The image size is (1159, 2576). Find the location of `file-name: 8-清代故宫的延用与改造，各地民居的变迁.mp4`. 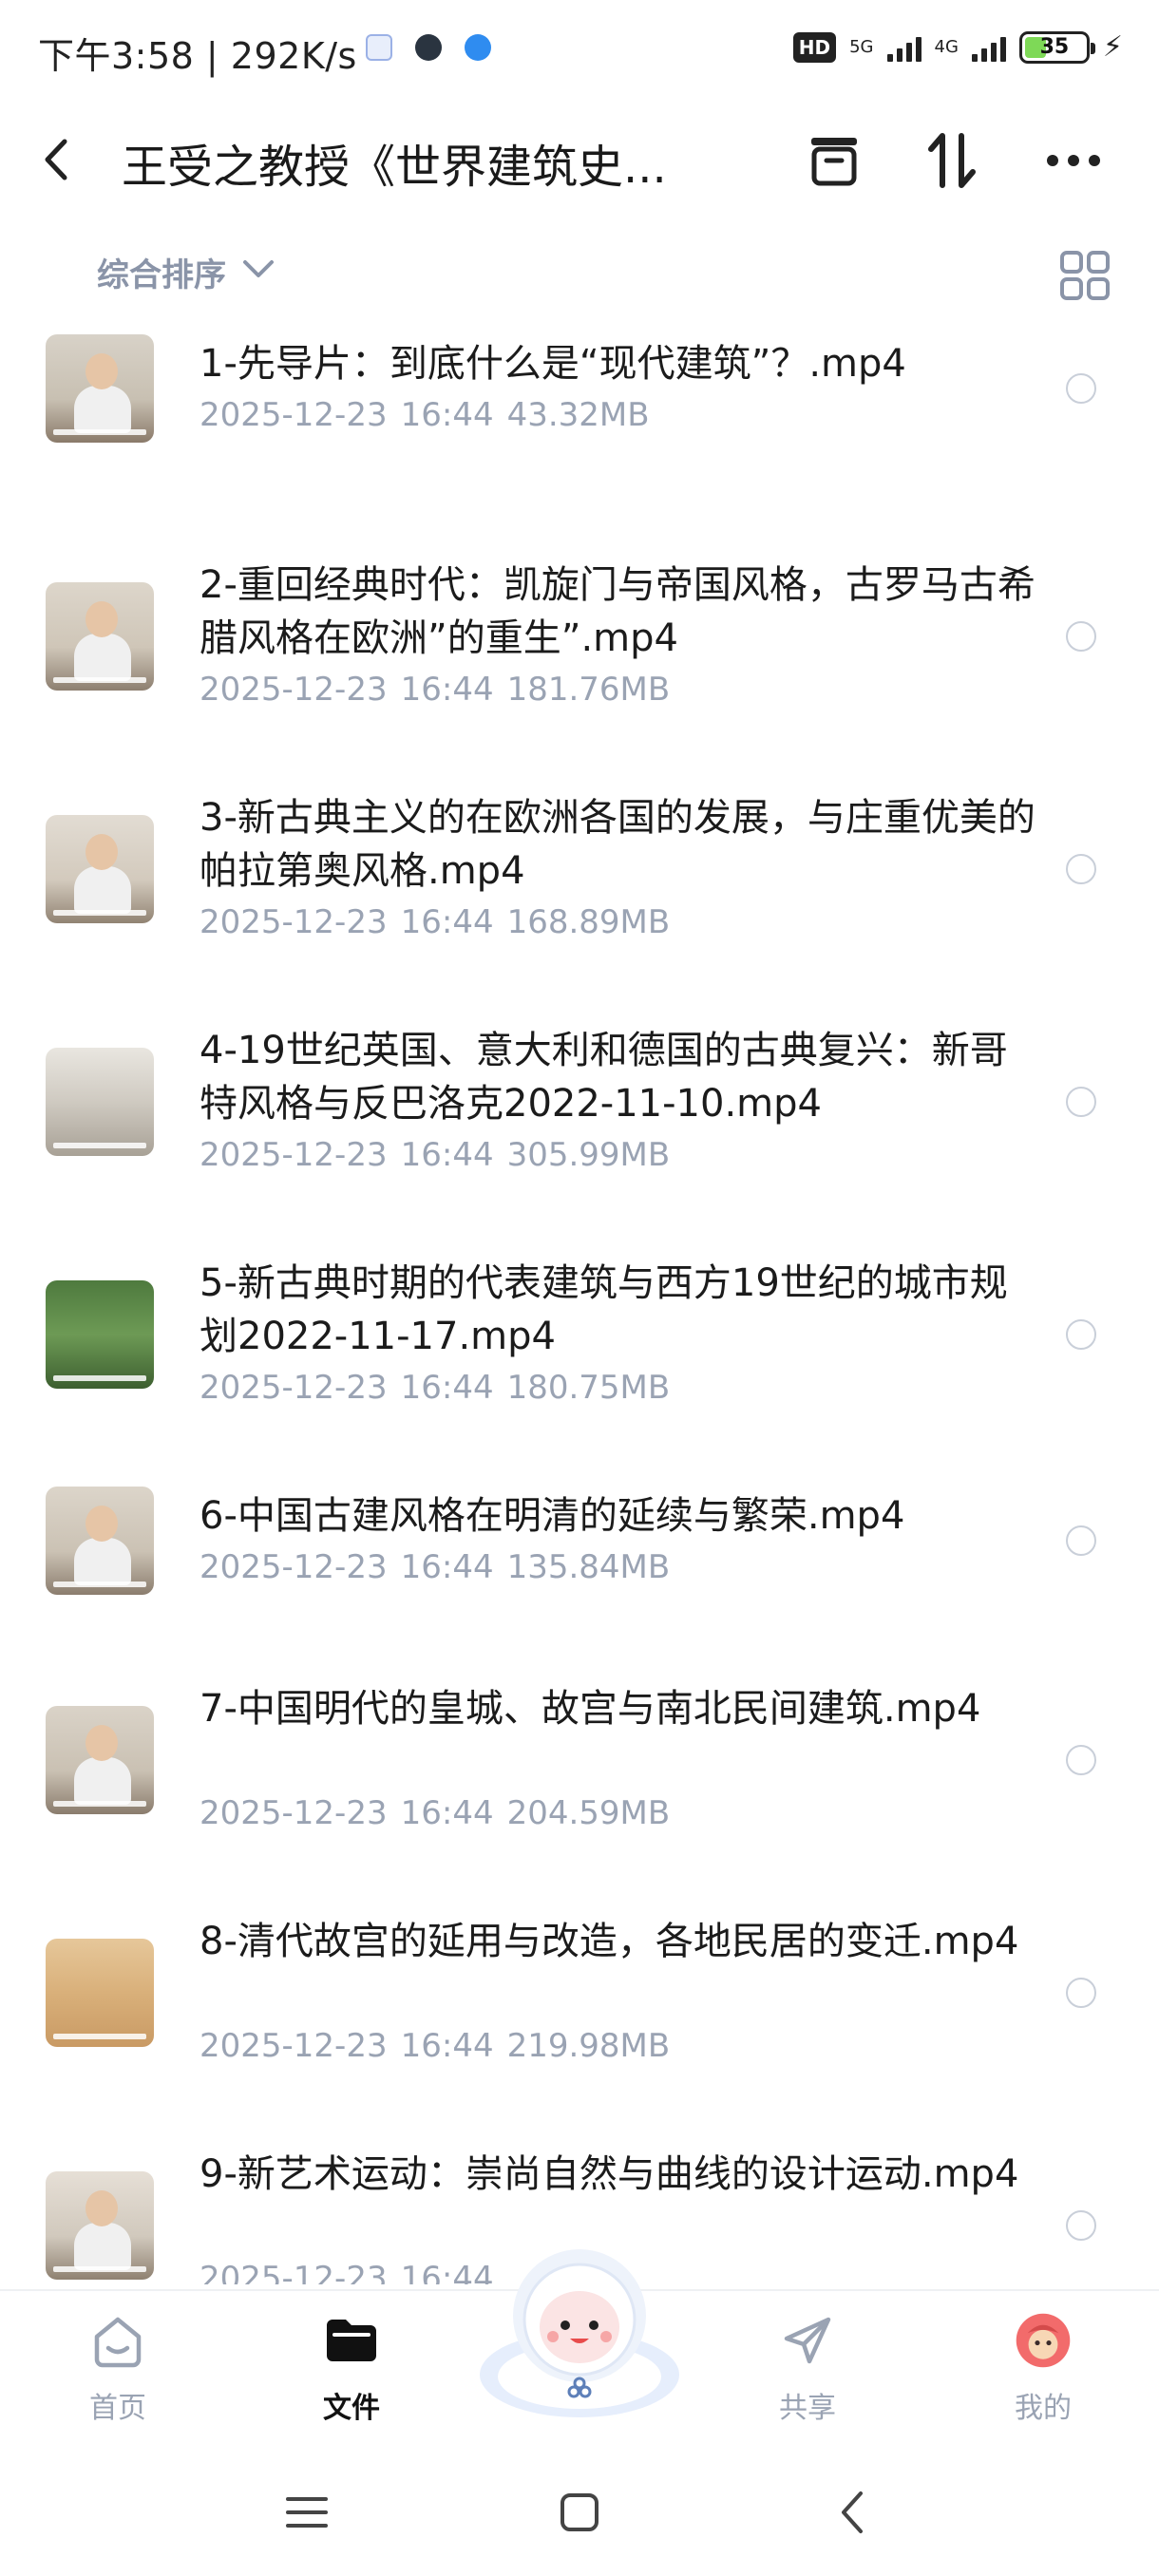

file-name: 8-清代故宫的延用与改造，各地民居的变迁.mp4 is located at coordinates (609, 1941).